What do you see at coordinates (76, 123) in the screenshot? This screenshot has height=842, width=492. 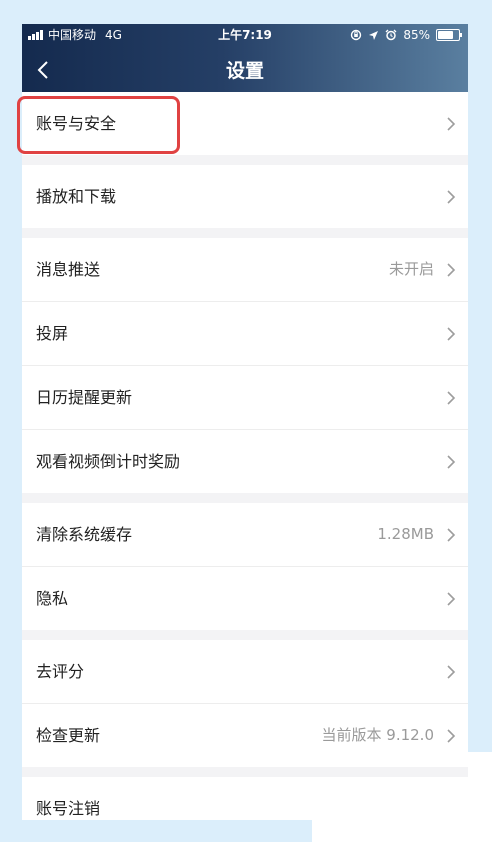 I see `settings-item-label: 账号与安全` at bounding box center [76, 123].